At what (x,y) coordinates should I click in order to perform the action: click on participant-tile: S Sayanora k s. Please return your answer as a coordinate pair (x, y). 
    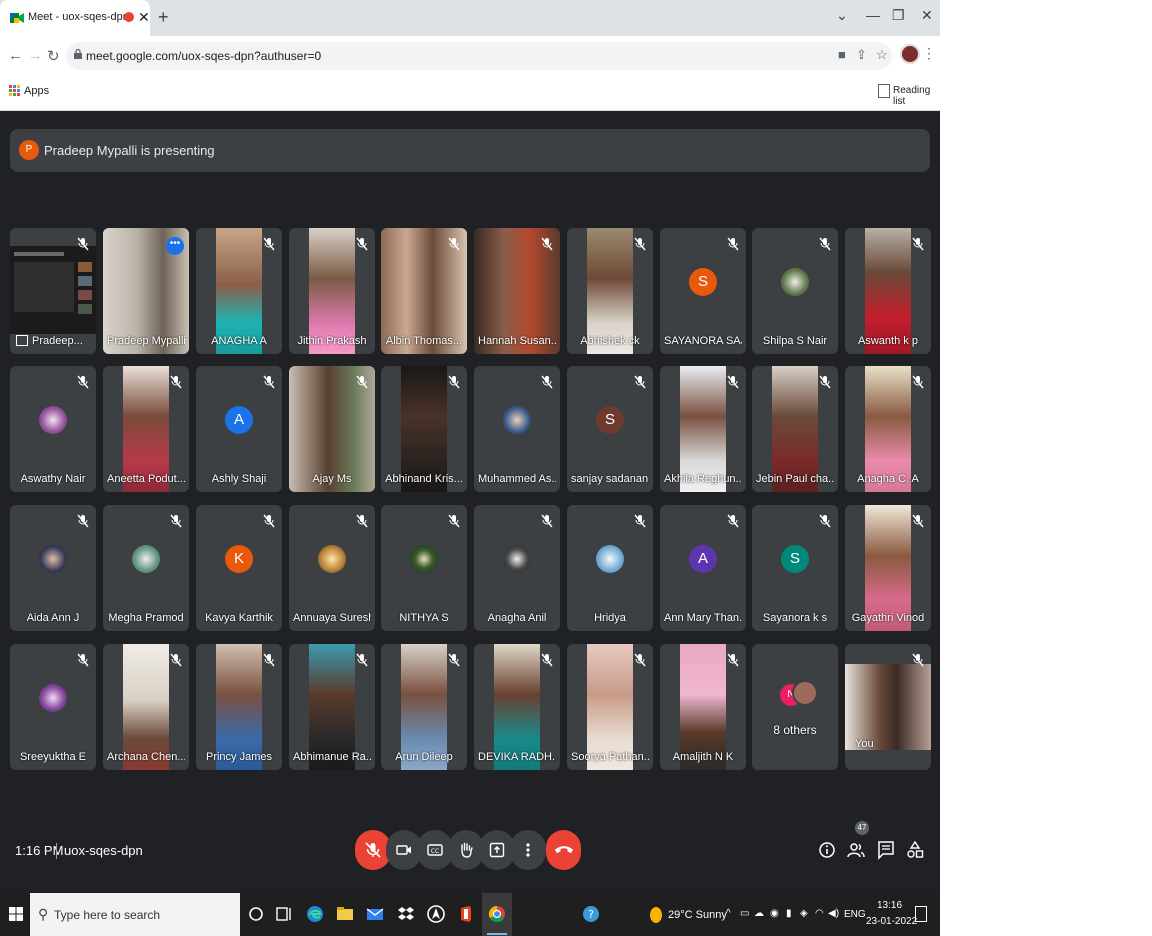
    Looking at the image, I should click on (795, 568).